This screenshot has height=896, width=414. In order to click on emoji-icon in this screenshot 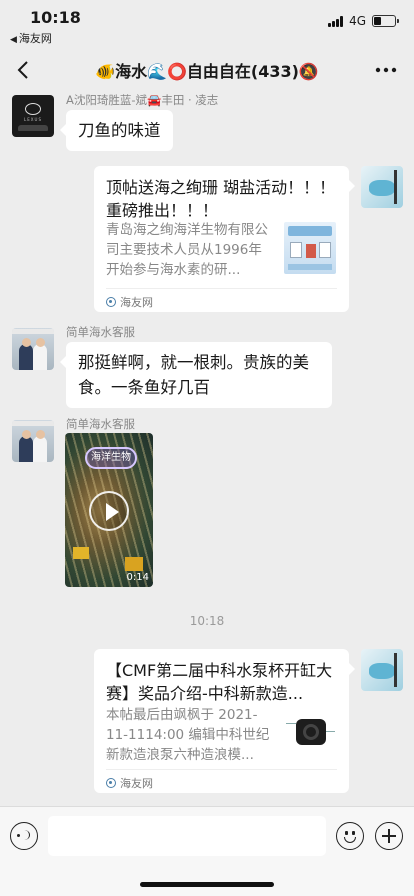, I will do `click(350, 836)`.